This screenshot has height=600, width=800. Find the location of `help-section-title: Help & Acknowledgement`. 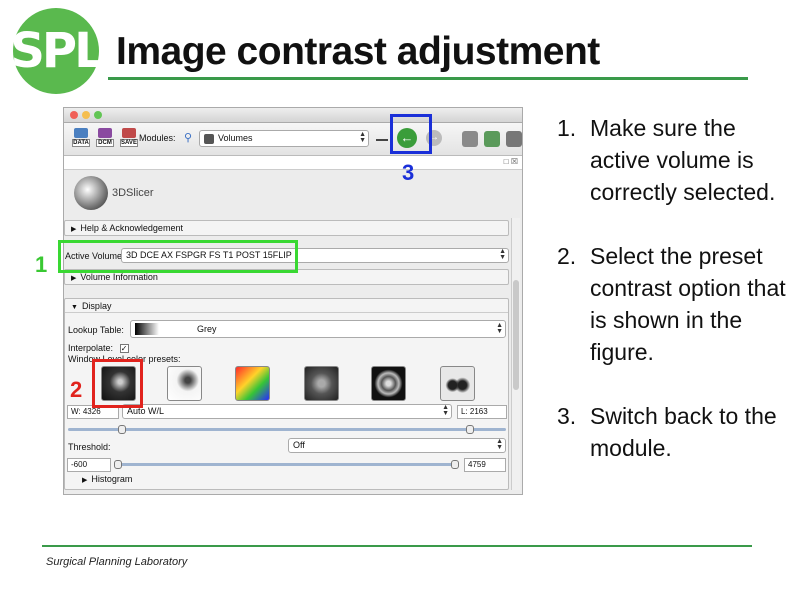

help-section-title: Help & Acknowledgement is located at coordinates (131, 228).